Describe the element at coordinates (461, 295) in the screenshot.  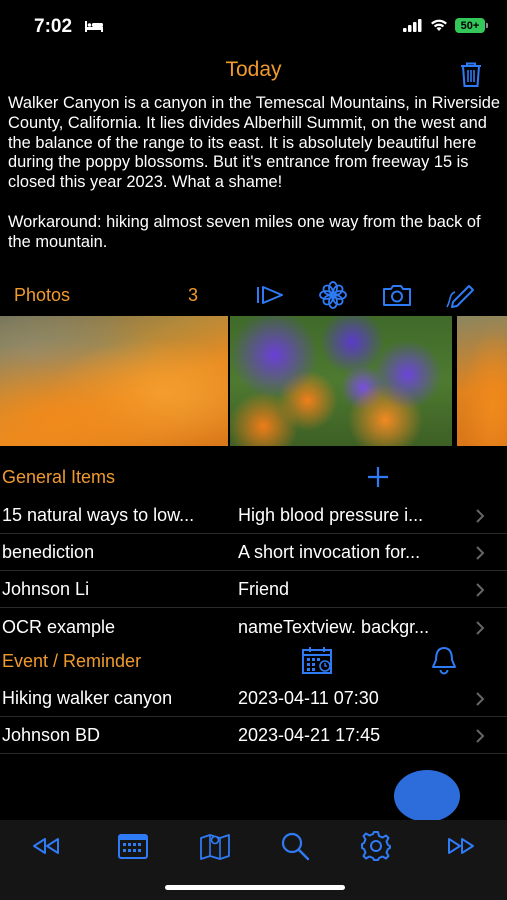
I see `pen-icon` at that location.